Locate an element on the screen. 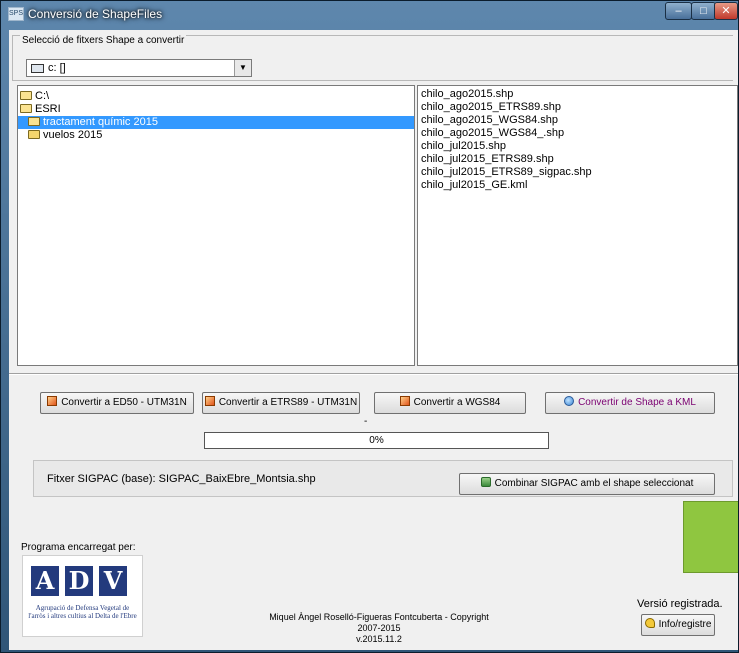  progress-status: - is located at coordinates (366, 421).